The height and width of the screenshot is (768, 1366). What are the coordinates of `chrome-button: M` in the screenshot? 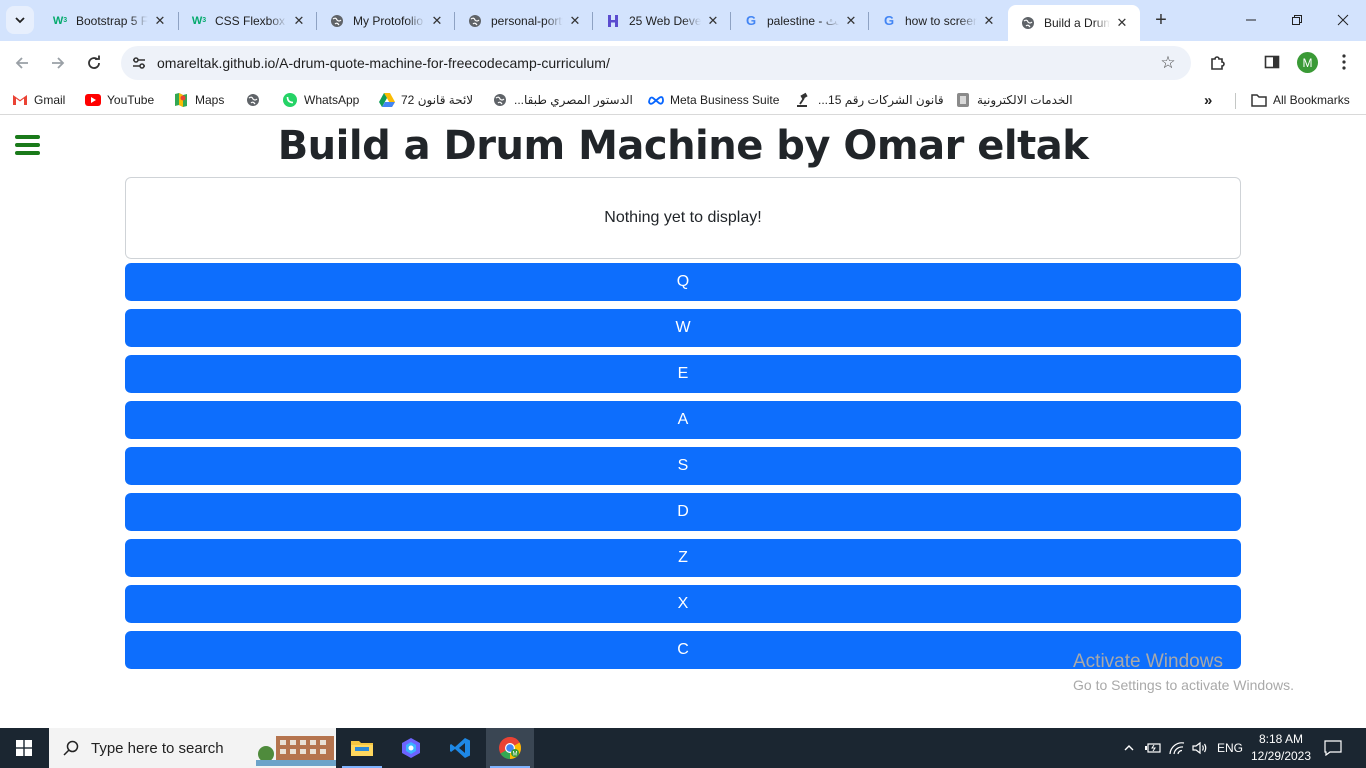 It's located at (510, 748).